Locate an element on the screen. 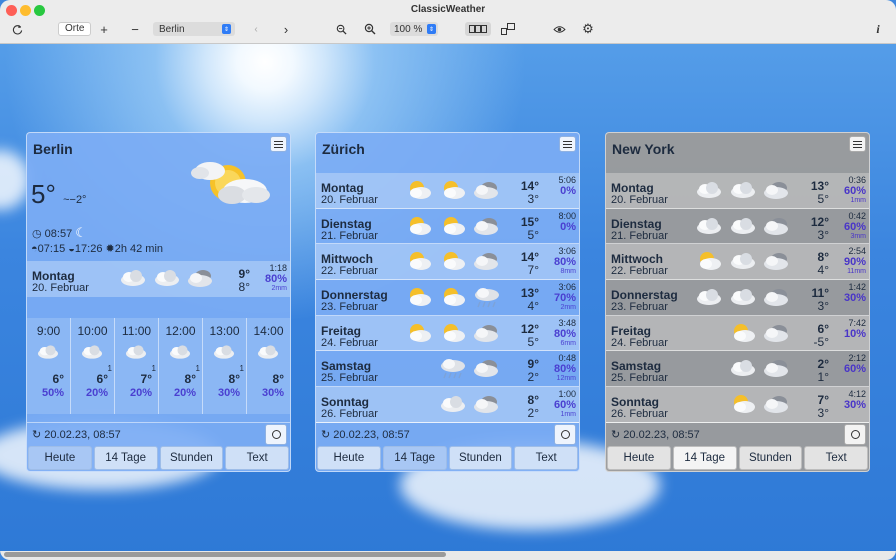 The height and width of the screenshot is (560, 896). current-time: 08:57 is located at coordinates (58, 234).